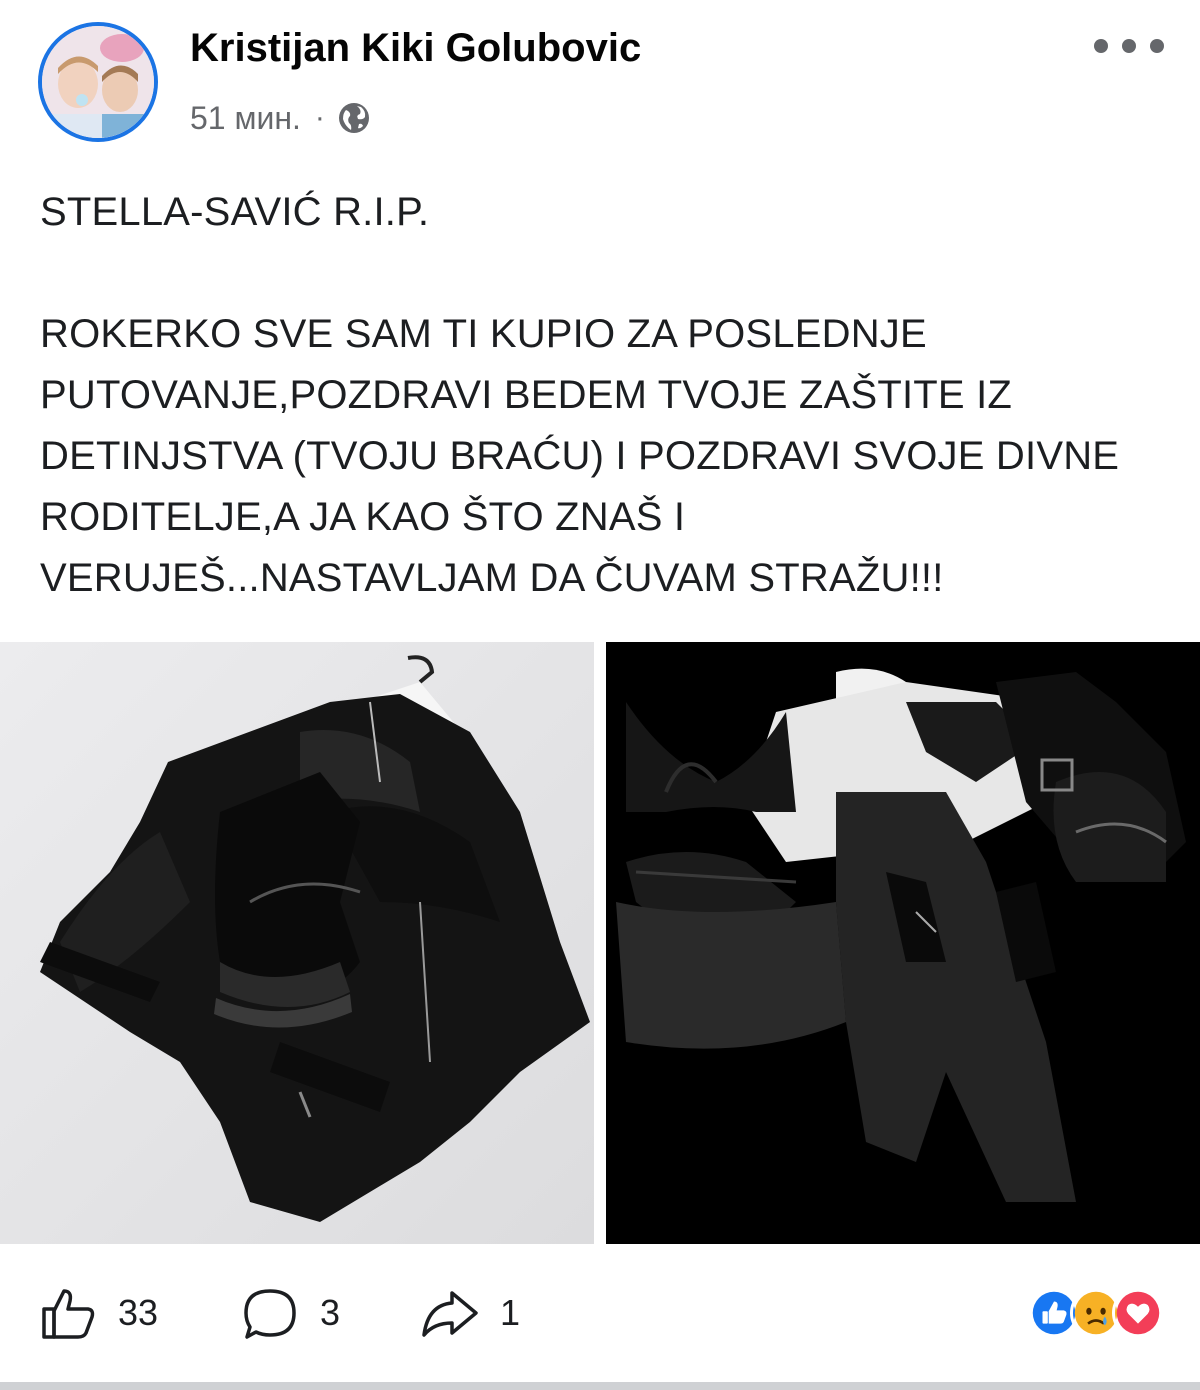 This screenshot has height=1390, width=1200. Describe the element at coordinates (245, 118) in the screenshot. I see `post-timestamp: 51 мин.` at that location.